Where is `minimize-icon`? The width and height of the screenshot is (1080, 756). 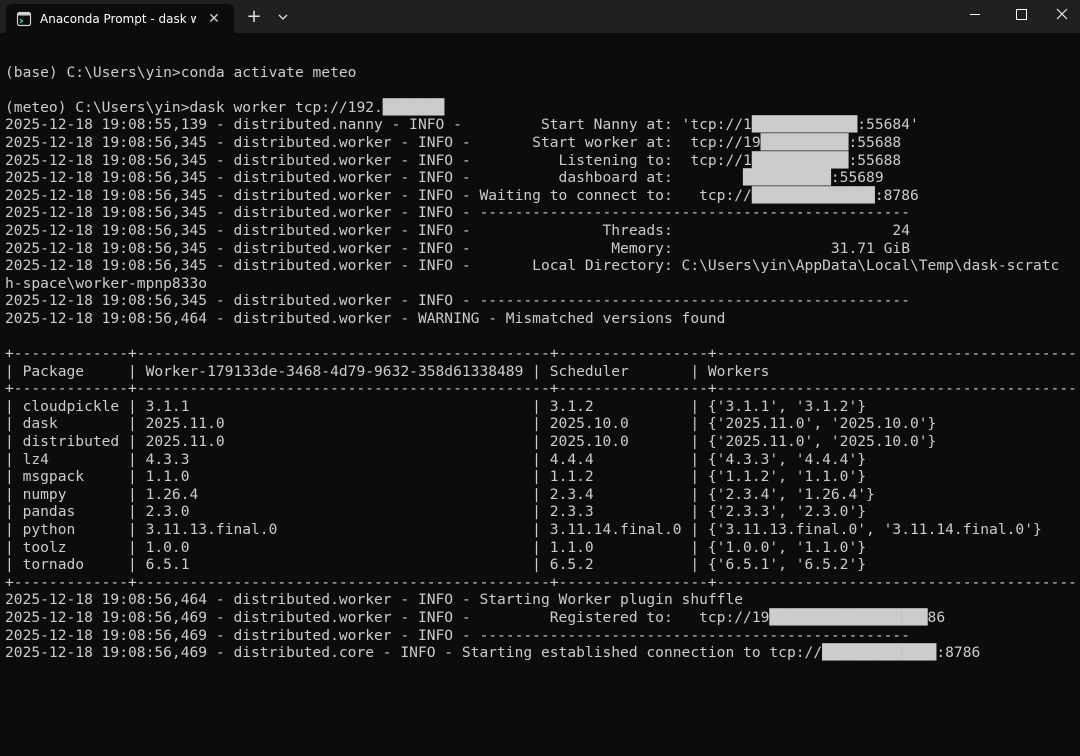
minimize-icon is located at coordinates (975, 15).